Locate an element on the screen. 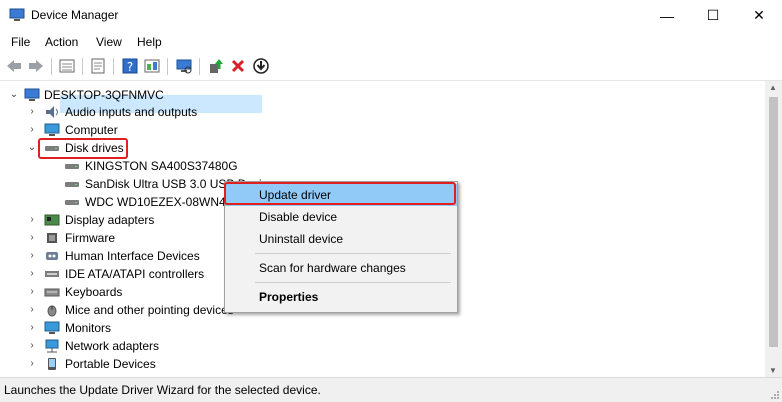 The image size is (782, 402). network-icon is located at coordinates (52, 346).